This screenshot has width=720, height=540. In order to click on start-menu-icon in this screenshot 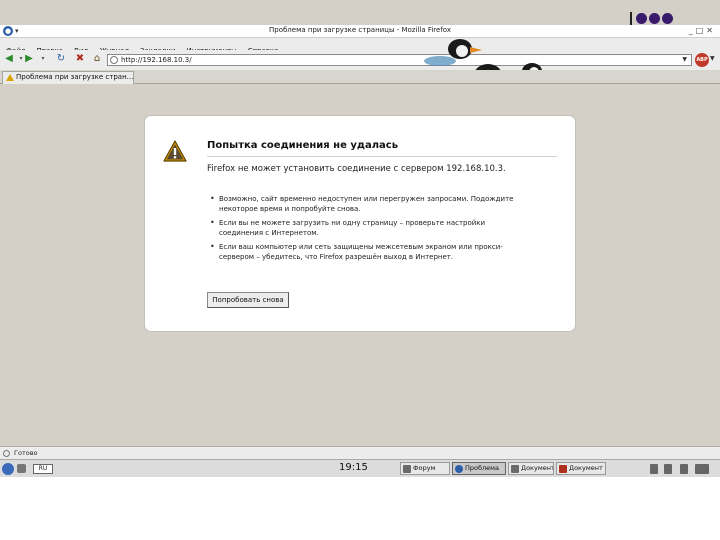, I will do `click(8, 469)`.